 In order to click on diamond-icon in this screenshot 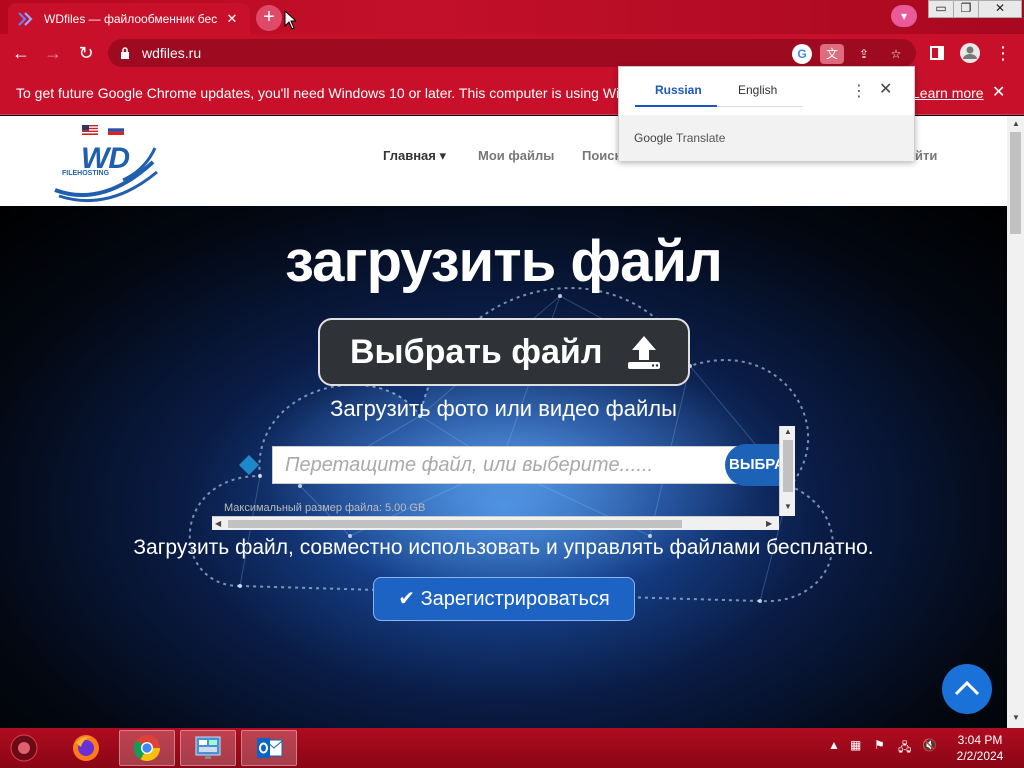, I will do `click(249, 465)`.